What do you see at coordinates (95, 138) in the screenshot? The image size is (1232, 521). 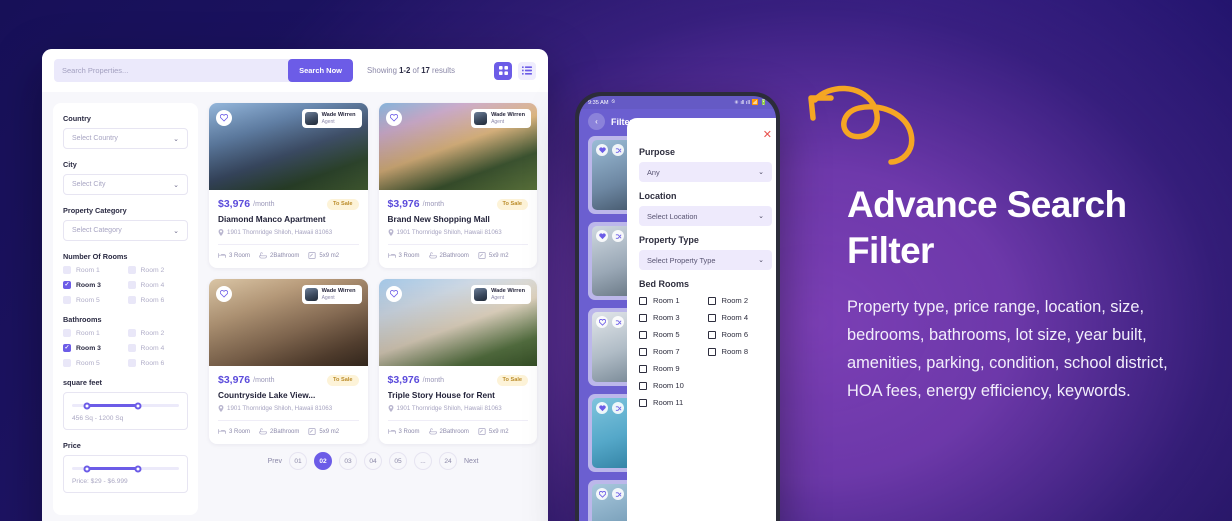 I see `country-value: Select Country` at bounding box center [95, 138].